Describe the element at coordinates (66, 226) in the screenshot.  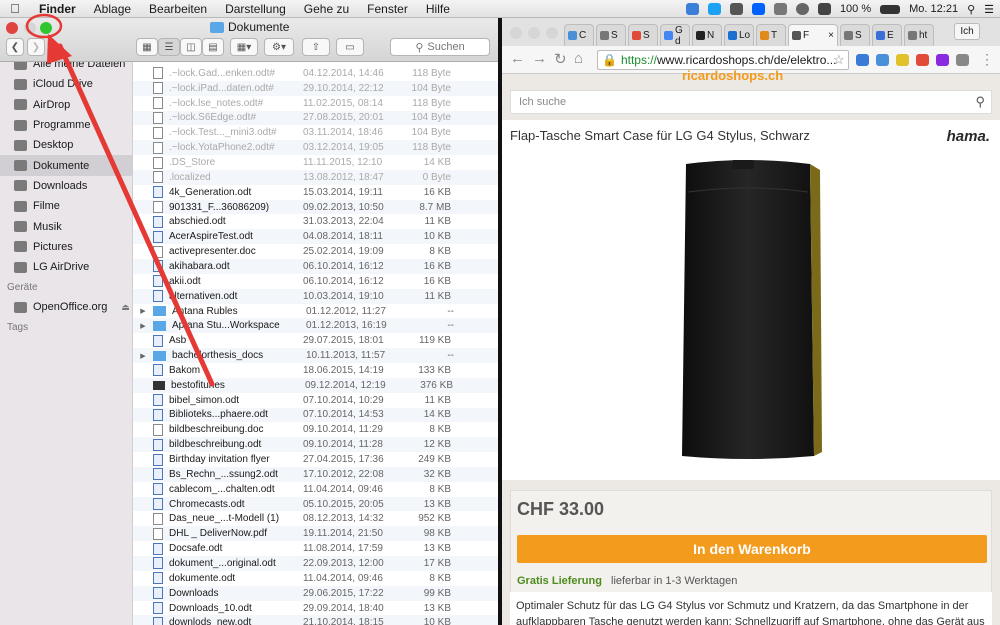
I see `sidebar-item-musik: Musik` at that location.